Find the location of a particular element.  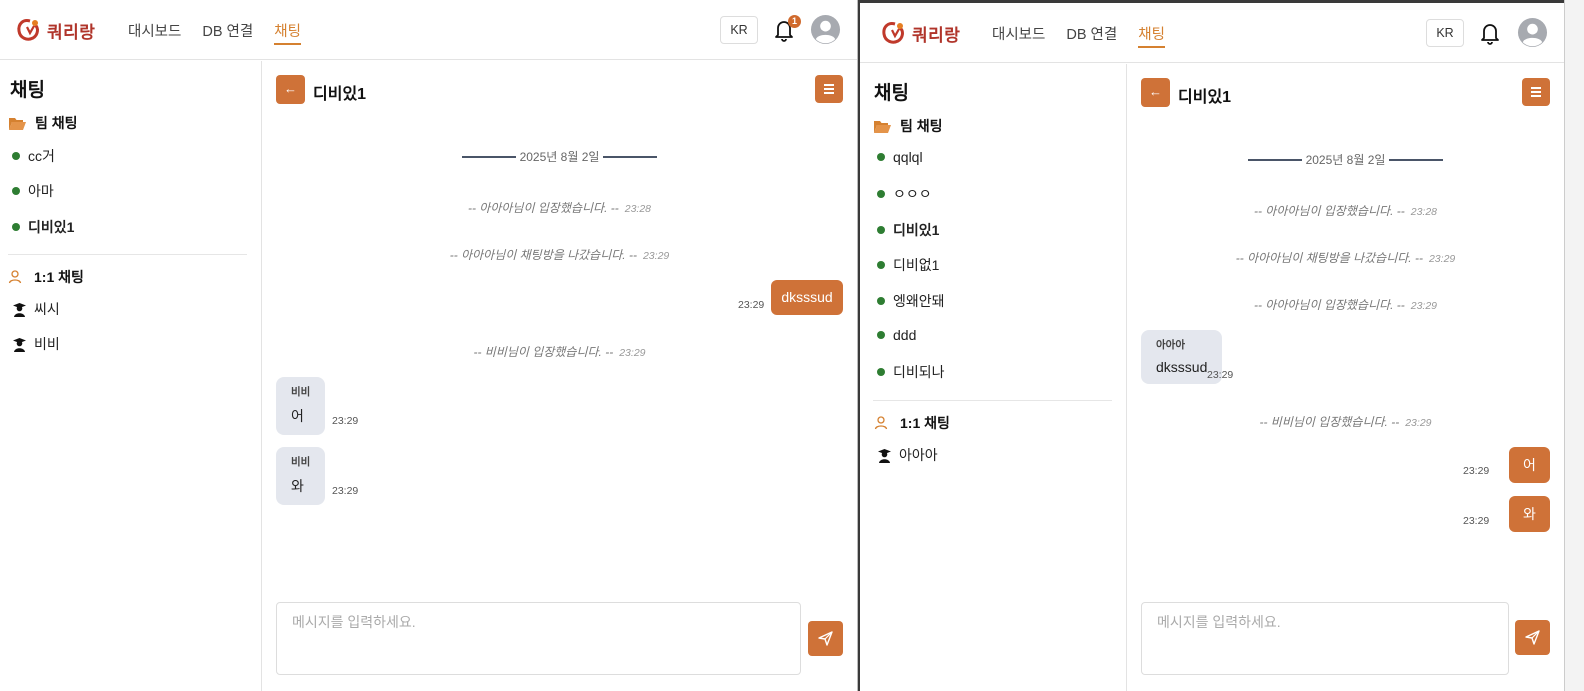

top-navbar: 쿼리랑 대시보드 DB 연결 채팅 KR is located at coordinates (1212, 33).